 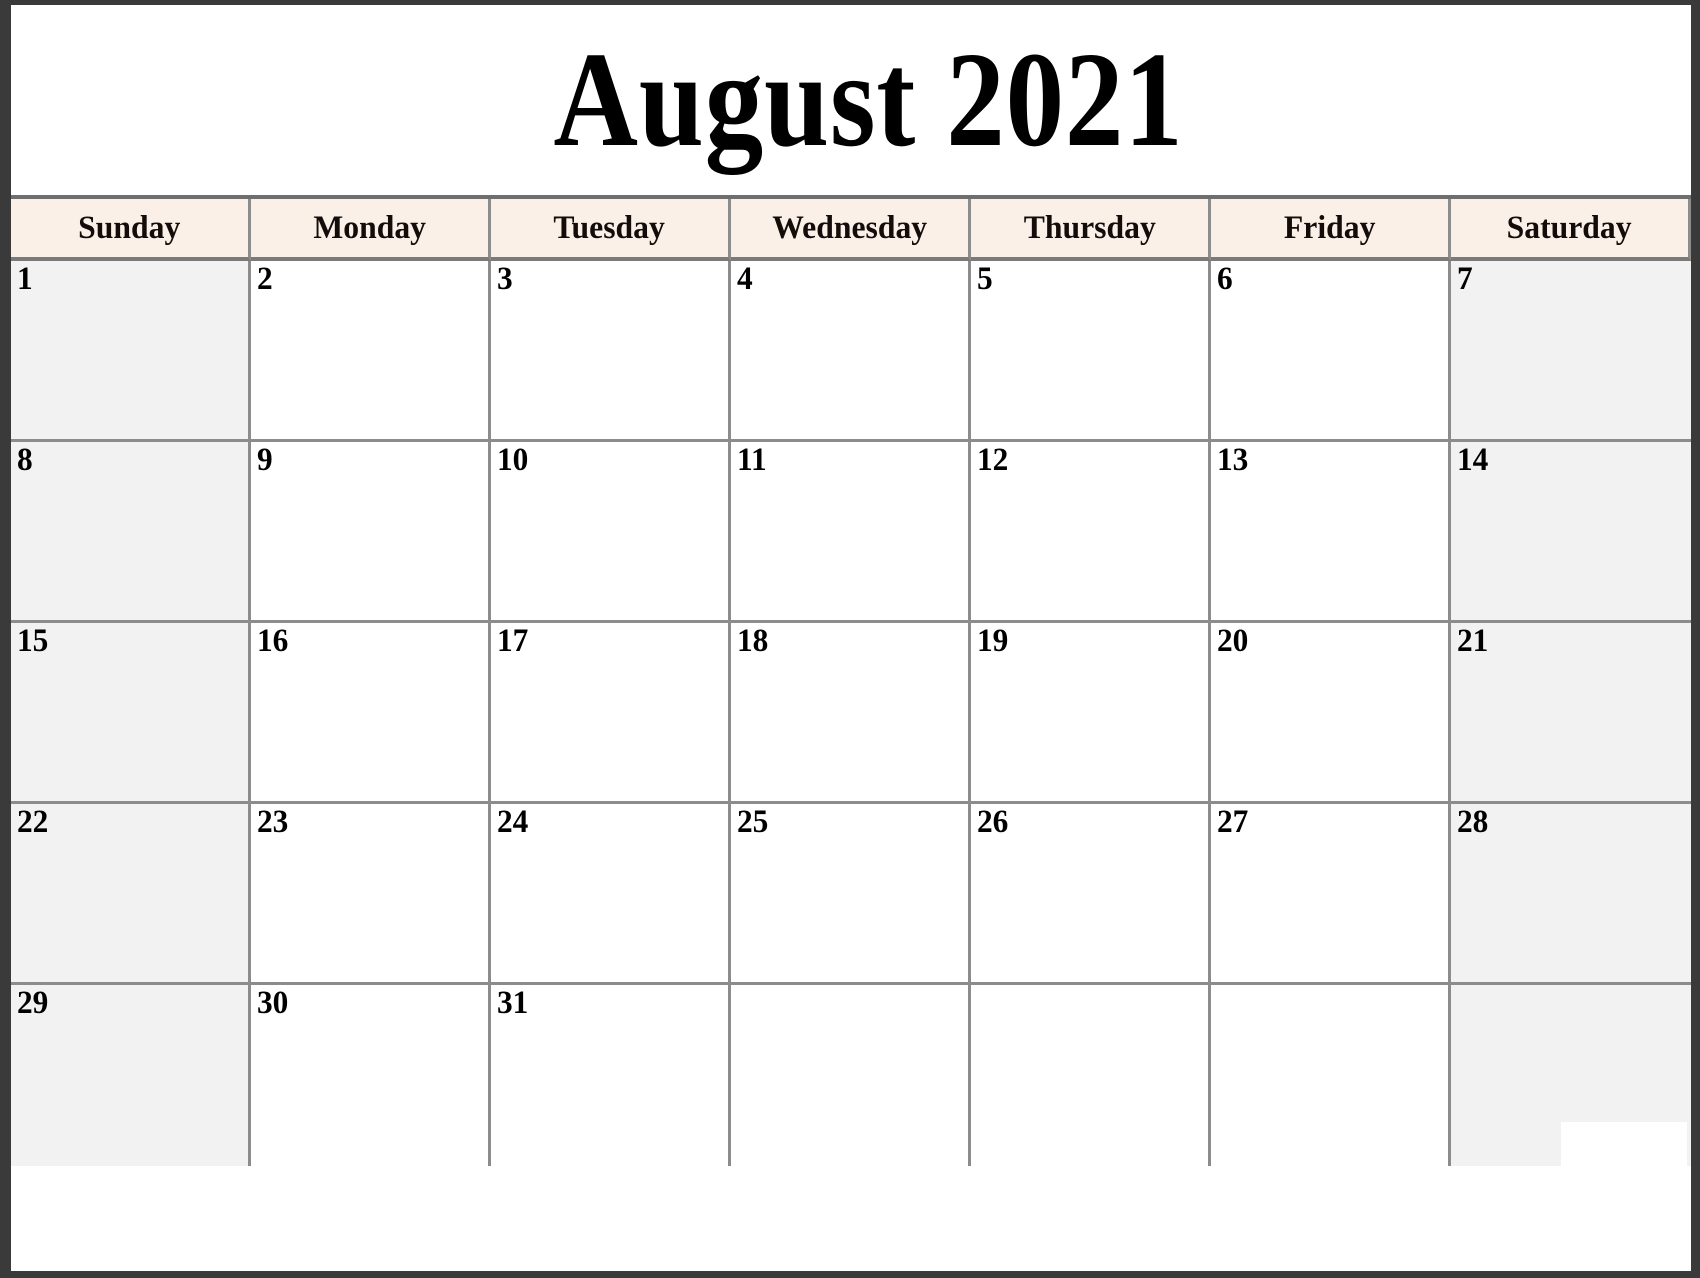 I want to click on day-number: 25, so click(x=753, y=822).